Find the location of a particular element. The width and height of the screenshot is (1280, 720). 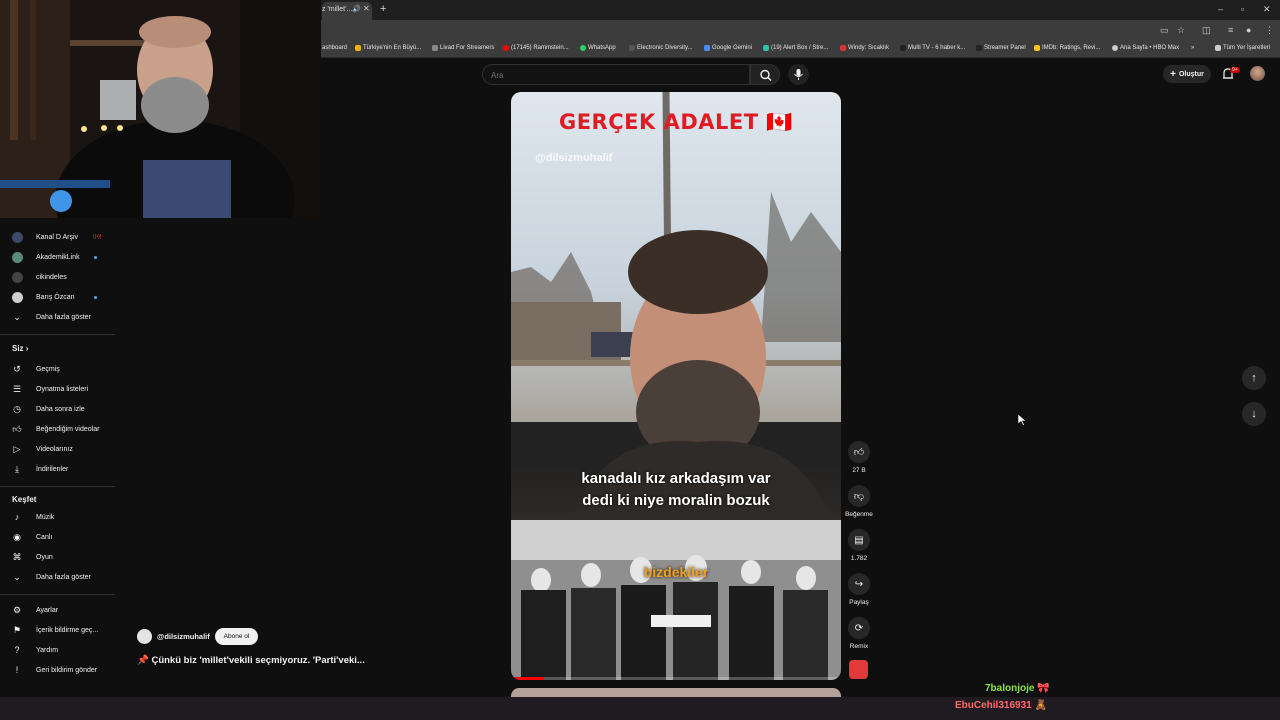

parliament-image is located at coordinates (676, 600).